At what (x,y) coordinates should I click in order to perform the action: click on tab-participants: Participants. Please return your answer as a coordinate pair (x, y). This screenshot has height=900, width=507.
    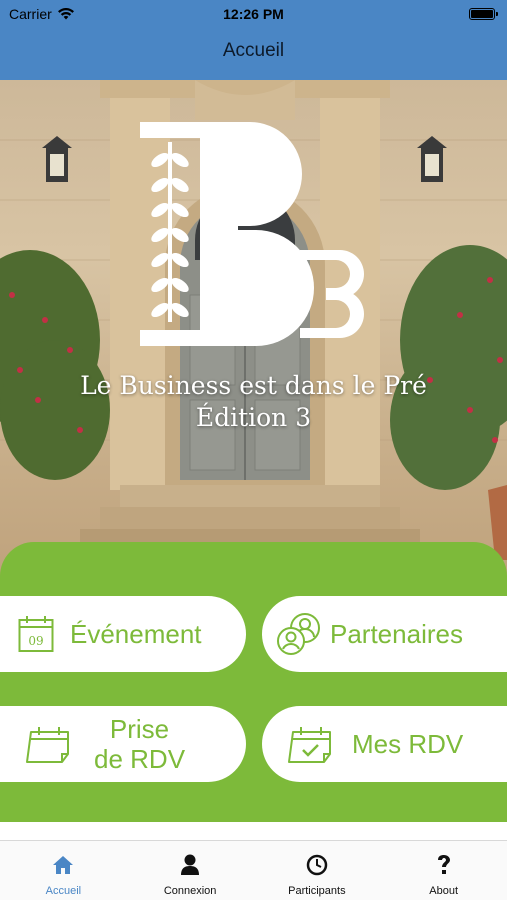
    Looking at the image, I should click on (317, 870).